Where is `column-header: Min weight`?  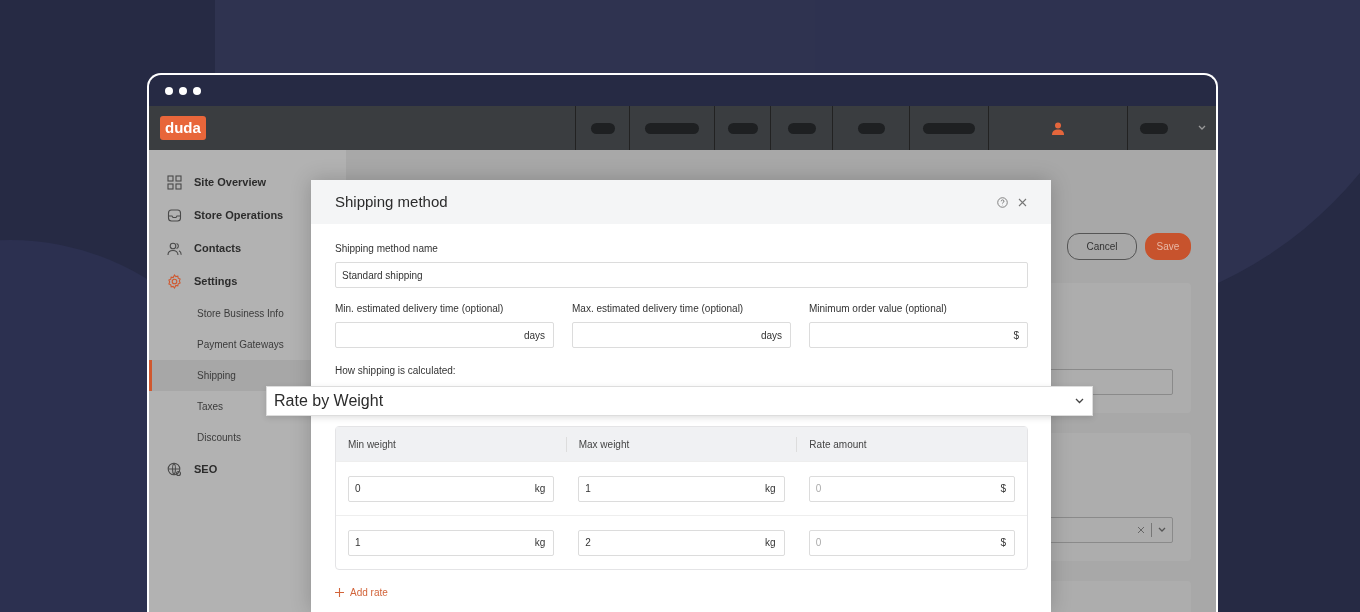
column-header: Min weight is located at coordinates (372, 444).